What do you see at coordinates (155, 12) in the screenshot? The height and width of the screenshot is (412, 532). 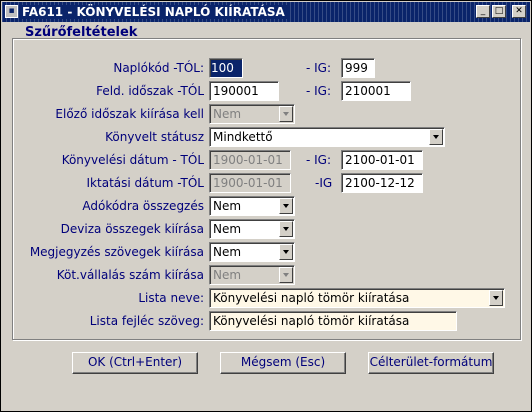 I see `window-title: FA611 - KÖNYVELÉSI NAPLÓ KIÍRATÁSA` at bounding box center [155, 12].